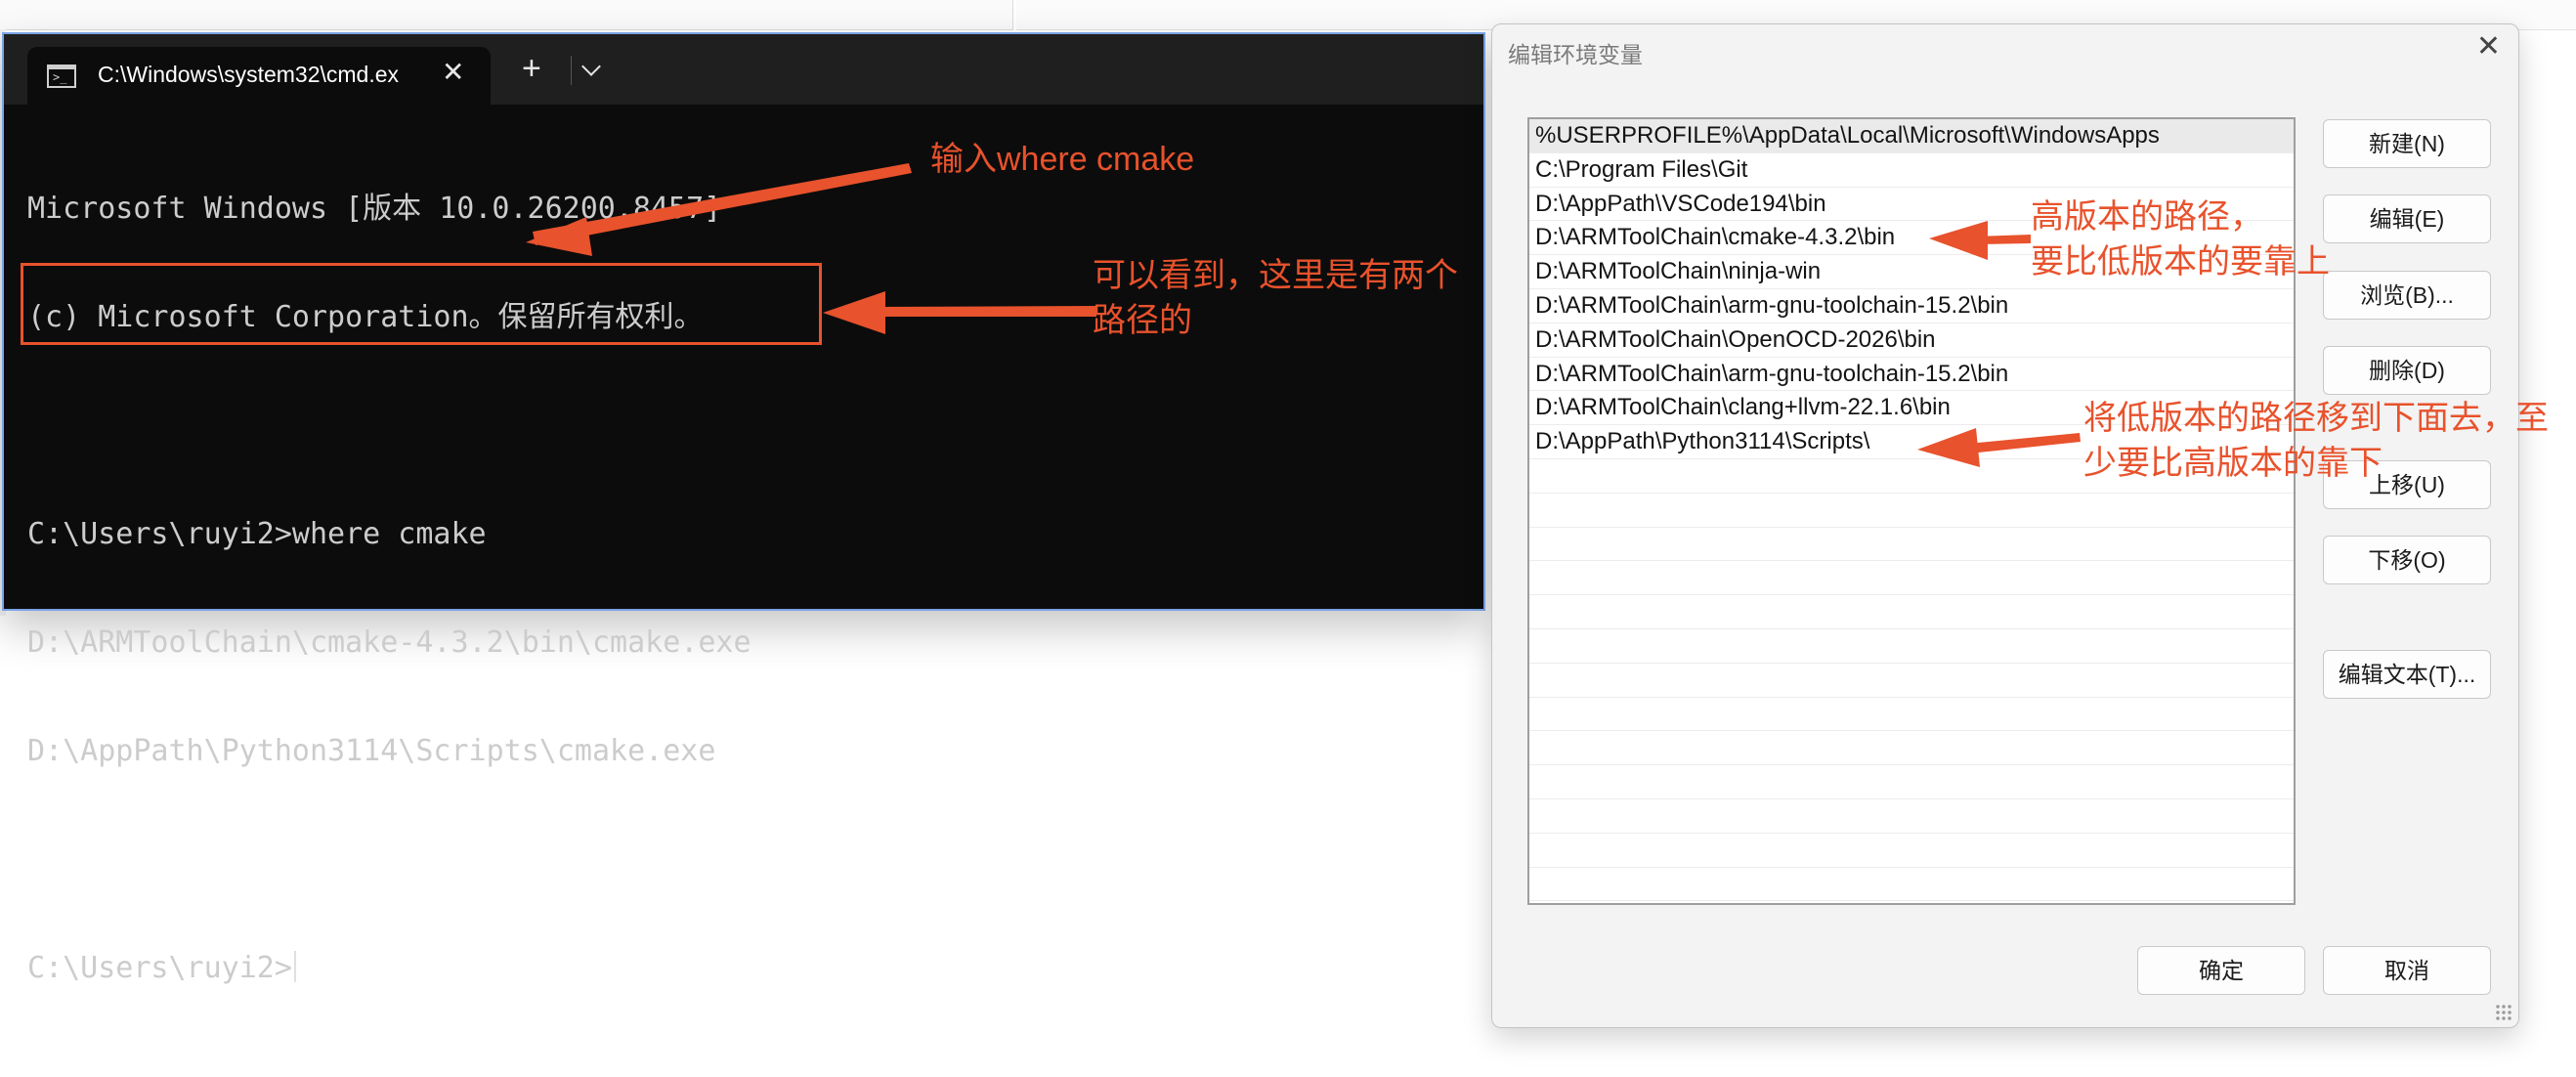  What do you see at coordinates (2407, 560) in the screenshot?
I see `move-down-button: 下移(O)` at bounding box center [2407, 560].